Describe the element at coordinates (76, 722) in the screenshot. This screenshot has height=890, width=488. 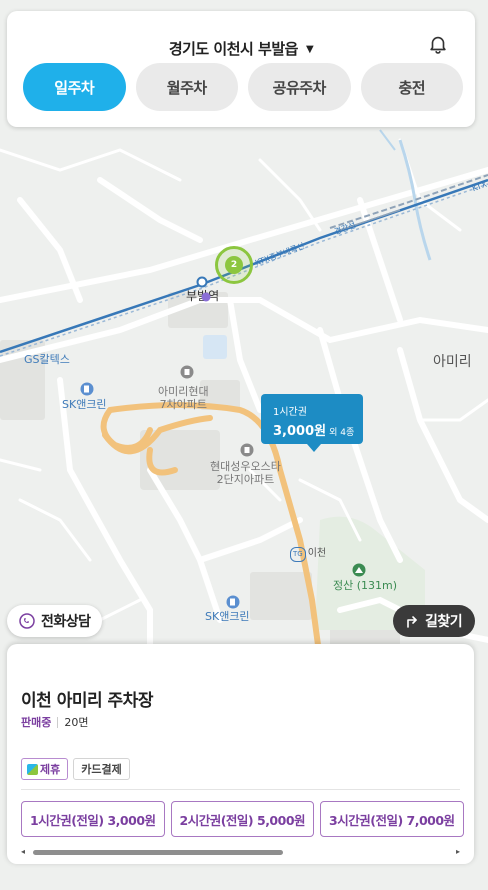
I see `space-count: 20면` at that location.